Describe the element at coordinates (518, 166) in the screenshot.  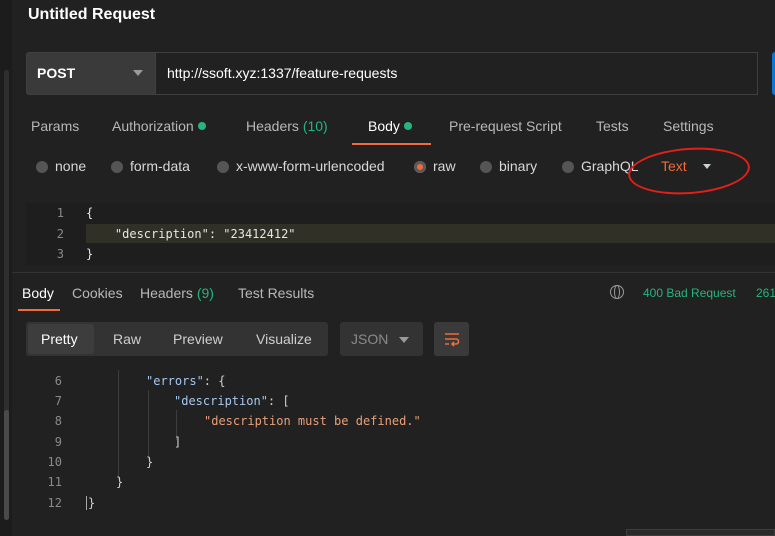
I see `radio-label-binary: binary` at that location.